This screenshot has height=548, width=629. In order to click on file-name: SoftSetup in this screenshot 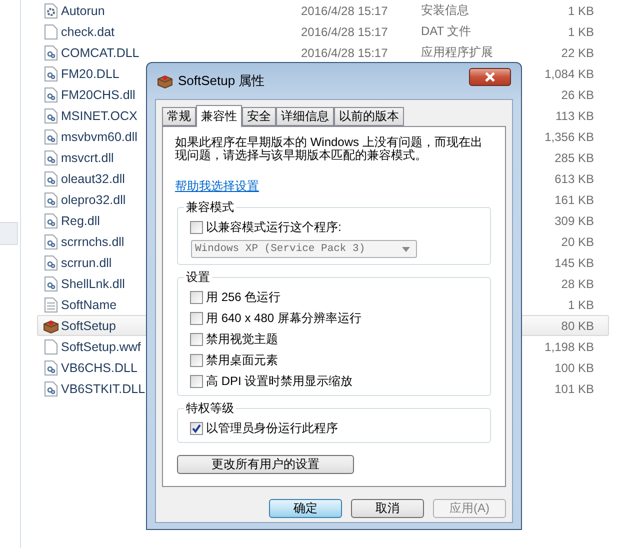, I will do `click(88, 325)`.